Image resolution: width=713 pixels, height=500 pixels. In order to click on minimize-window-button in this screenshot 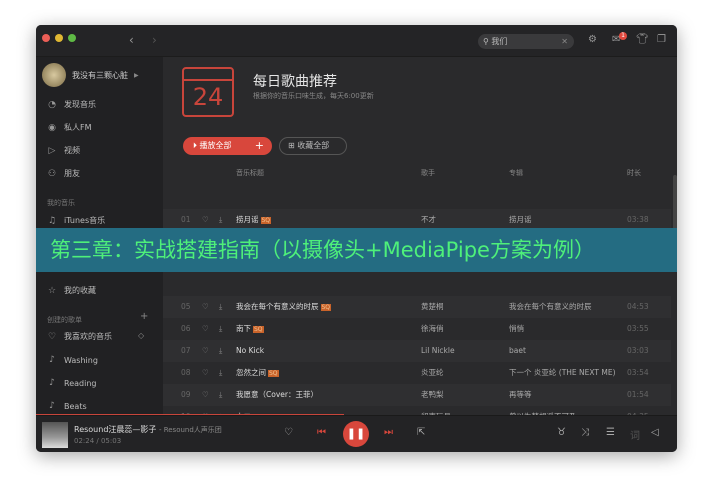, I will do `click(59, 38)`.